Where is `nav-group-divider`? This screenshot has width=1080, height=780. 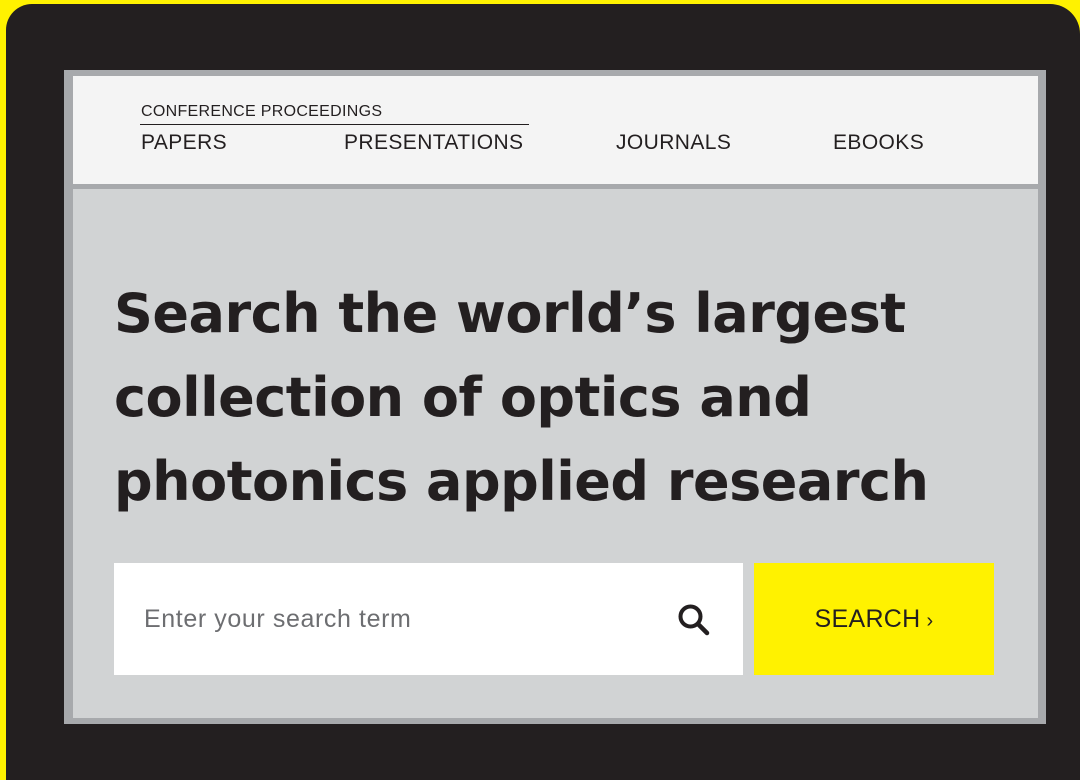 nav-group-divider is located at coordinates (334, 124).